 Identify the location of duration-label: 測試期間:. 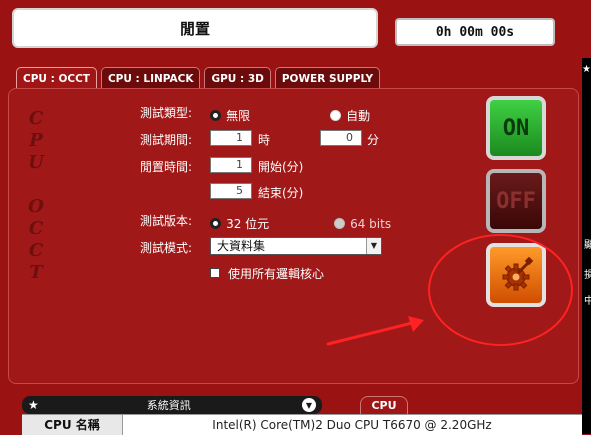
(166, 140).